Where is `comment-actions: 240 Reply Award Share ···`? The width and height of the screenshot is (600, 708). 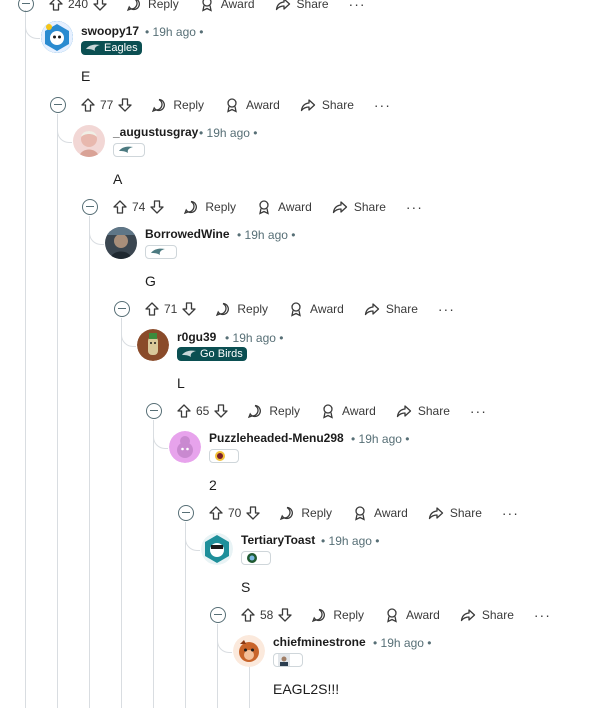 comment-actions: 240 Reply Award Share ··· is located at coordinates (192, 7).